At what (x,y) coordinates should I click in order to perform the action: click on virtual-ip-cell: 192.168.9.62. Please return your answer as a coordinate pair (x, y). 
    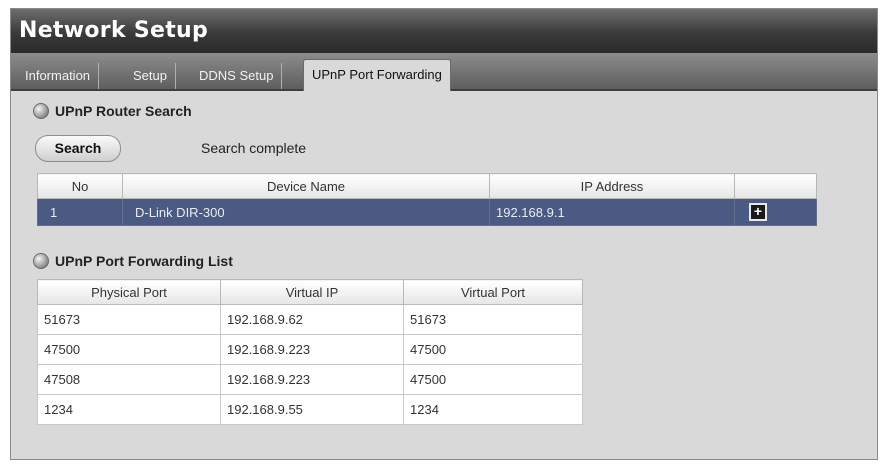
    Looking at the image, I should click on (312, 319).